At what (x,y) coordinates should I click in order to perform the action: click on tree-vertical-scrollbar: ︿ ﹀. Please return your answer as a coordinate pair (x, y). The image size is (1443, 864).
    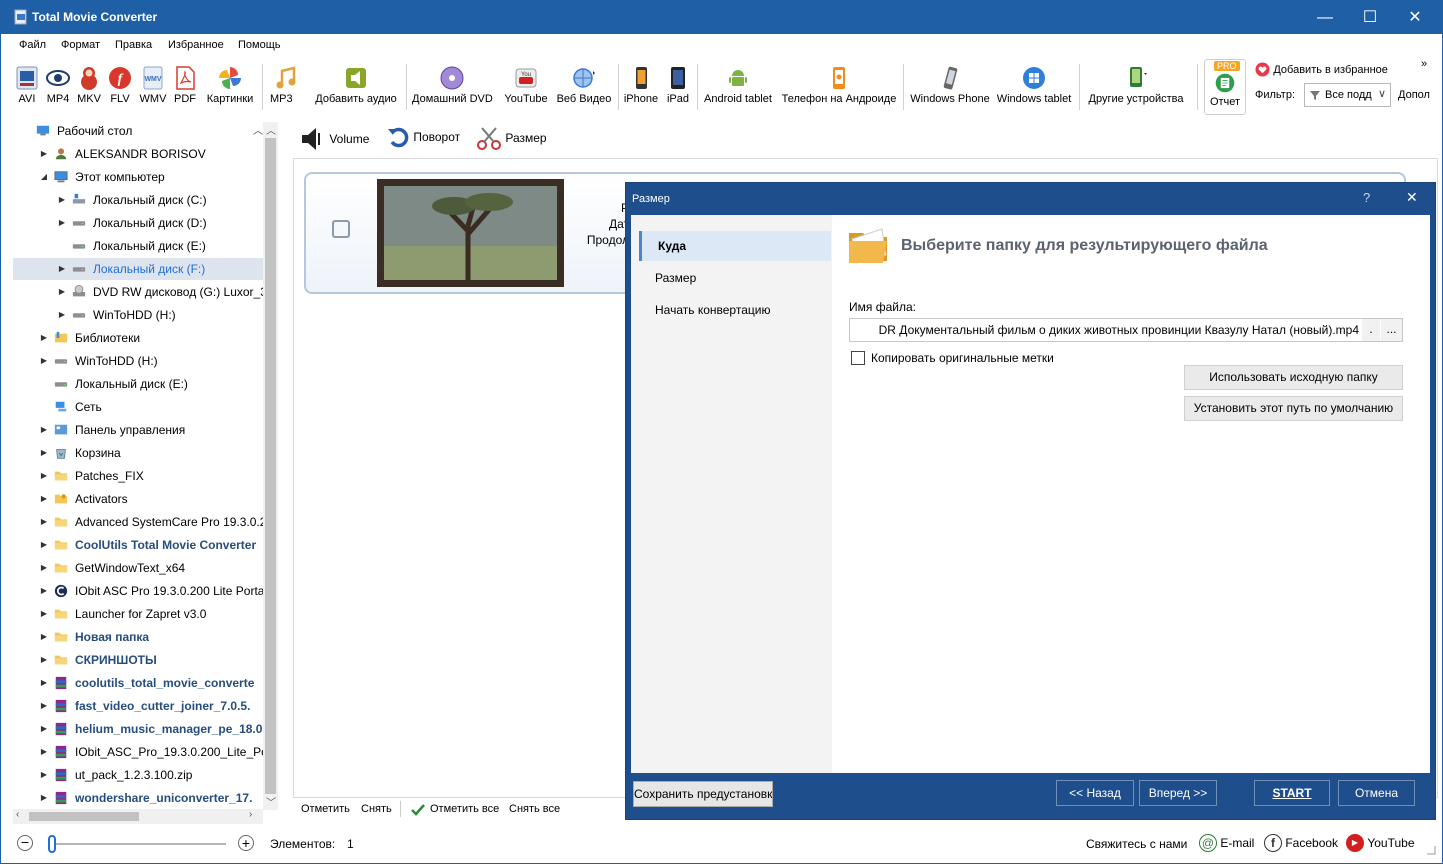
    Looking at the image, I should click on (270, 466).